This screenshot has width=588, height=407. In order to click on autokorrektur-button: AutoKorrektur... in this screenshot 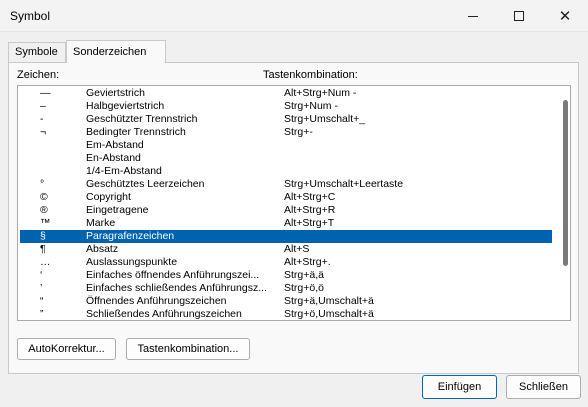, I will do `click(66, 349)`.